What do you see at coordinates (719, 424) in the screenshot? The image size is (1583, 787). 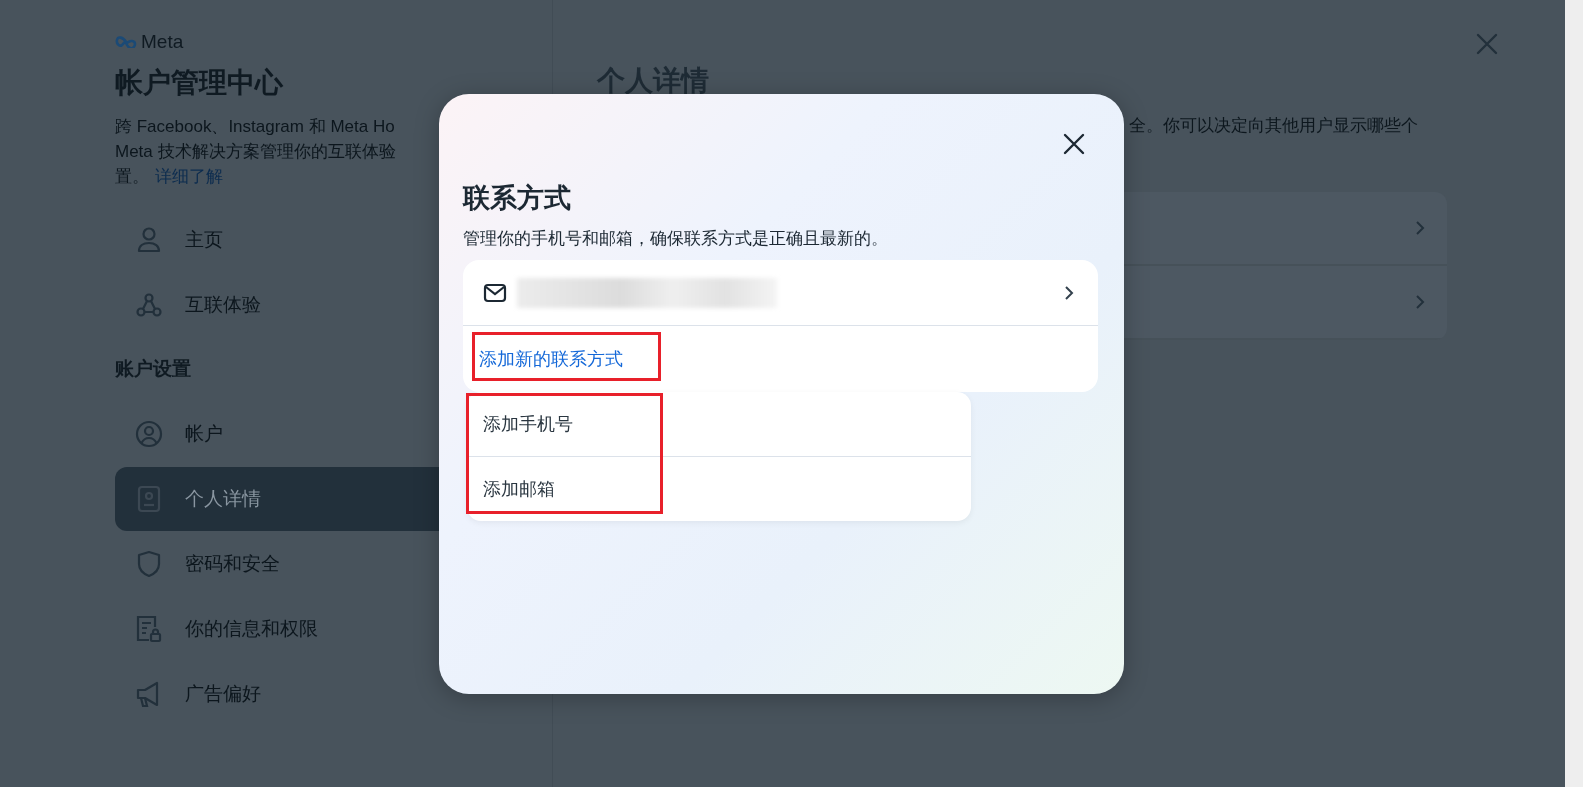 I see `menu-item: 添加手机号` at bounding box center [719, 424].